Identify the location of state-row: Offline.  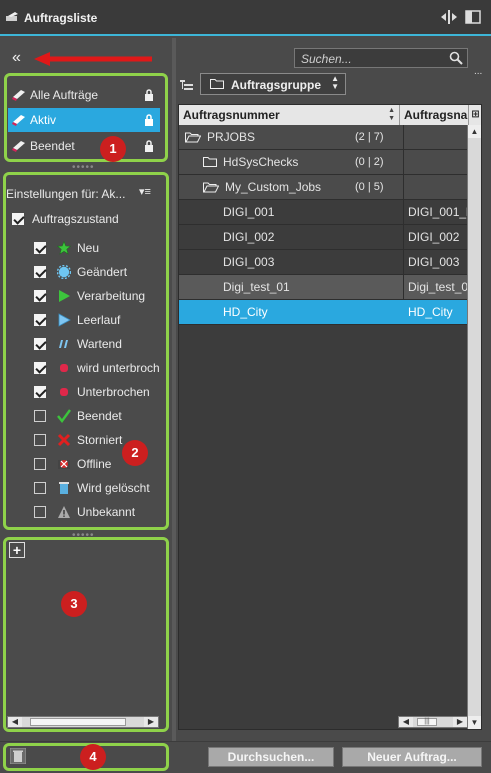
(100, 464).